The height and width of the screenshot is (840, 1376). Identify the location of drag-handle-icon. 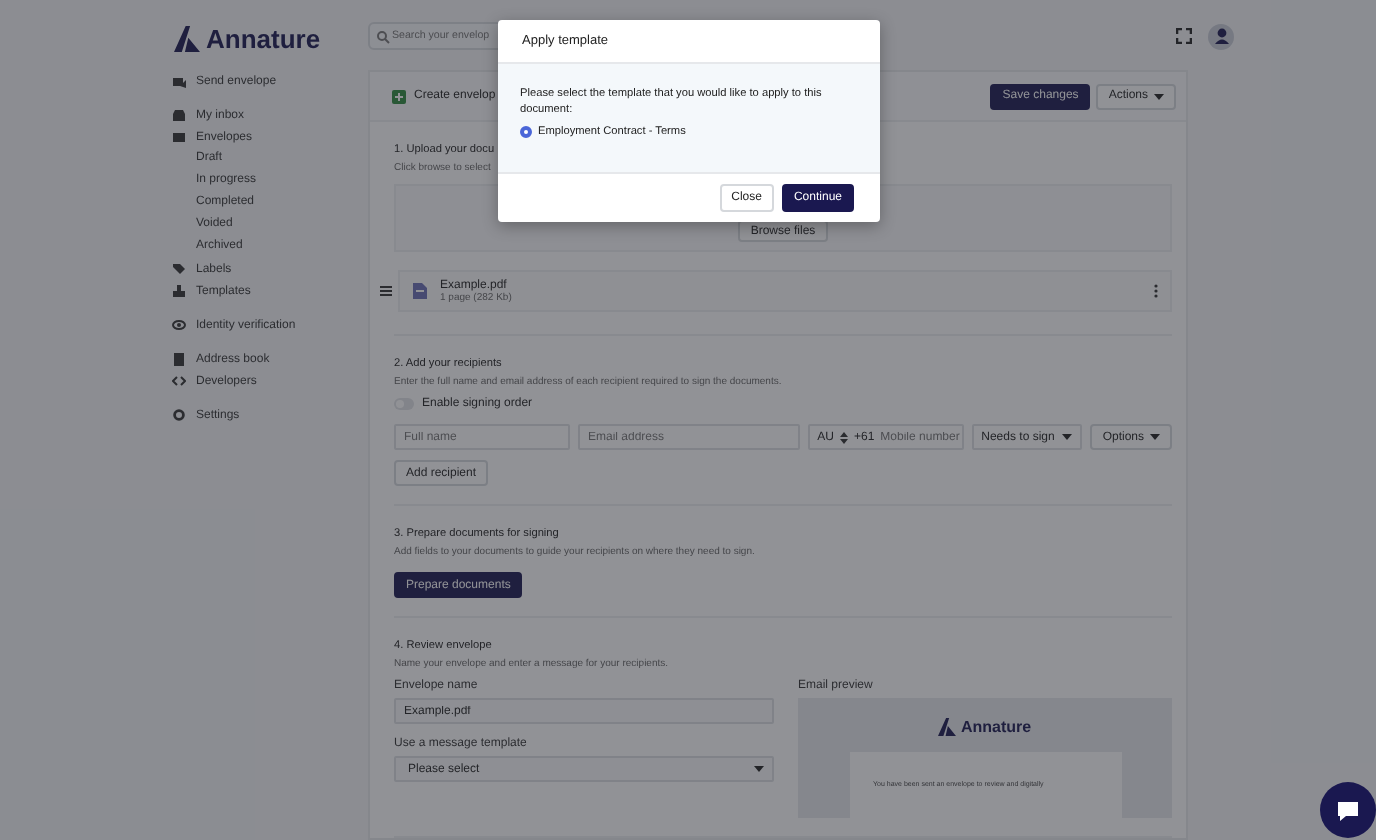
(386, 291).